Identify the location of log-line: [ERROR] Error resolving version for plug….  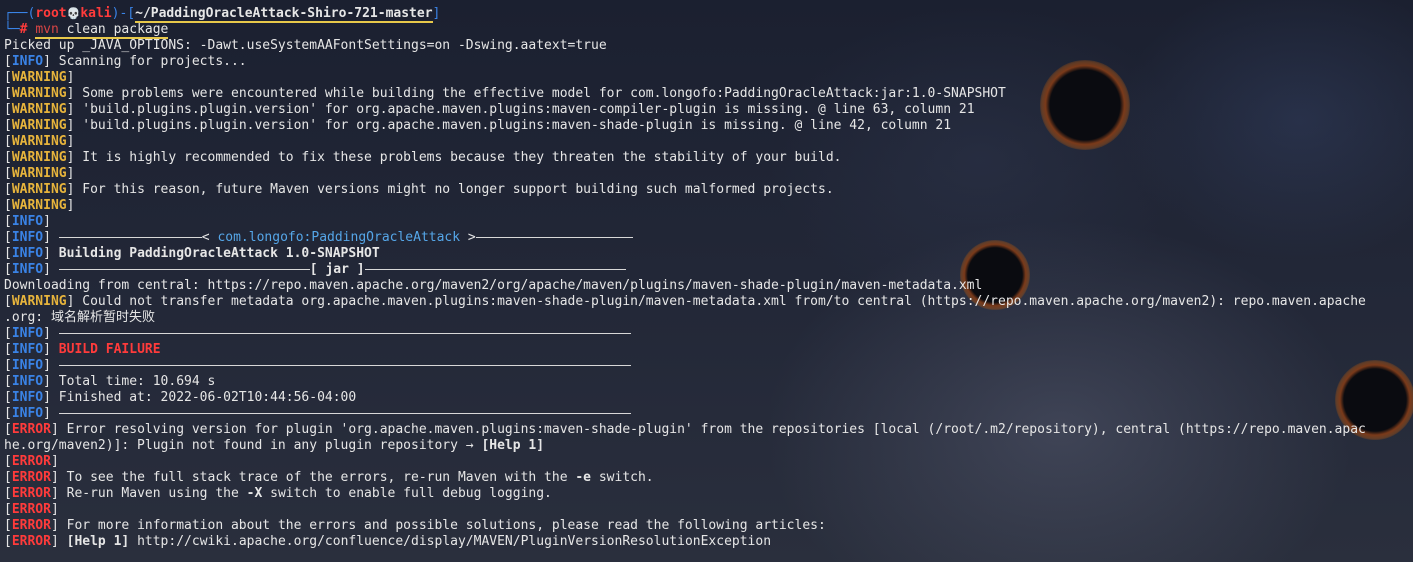
(685, 429).